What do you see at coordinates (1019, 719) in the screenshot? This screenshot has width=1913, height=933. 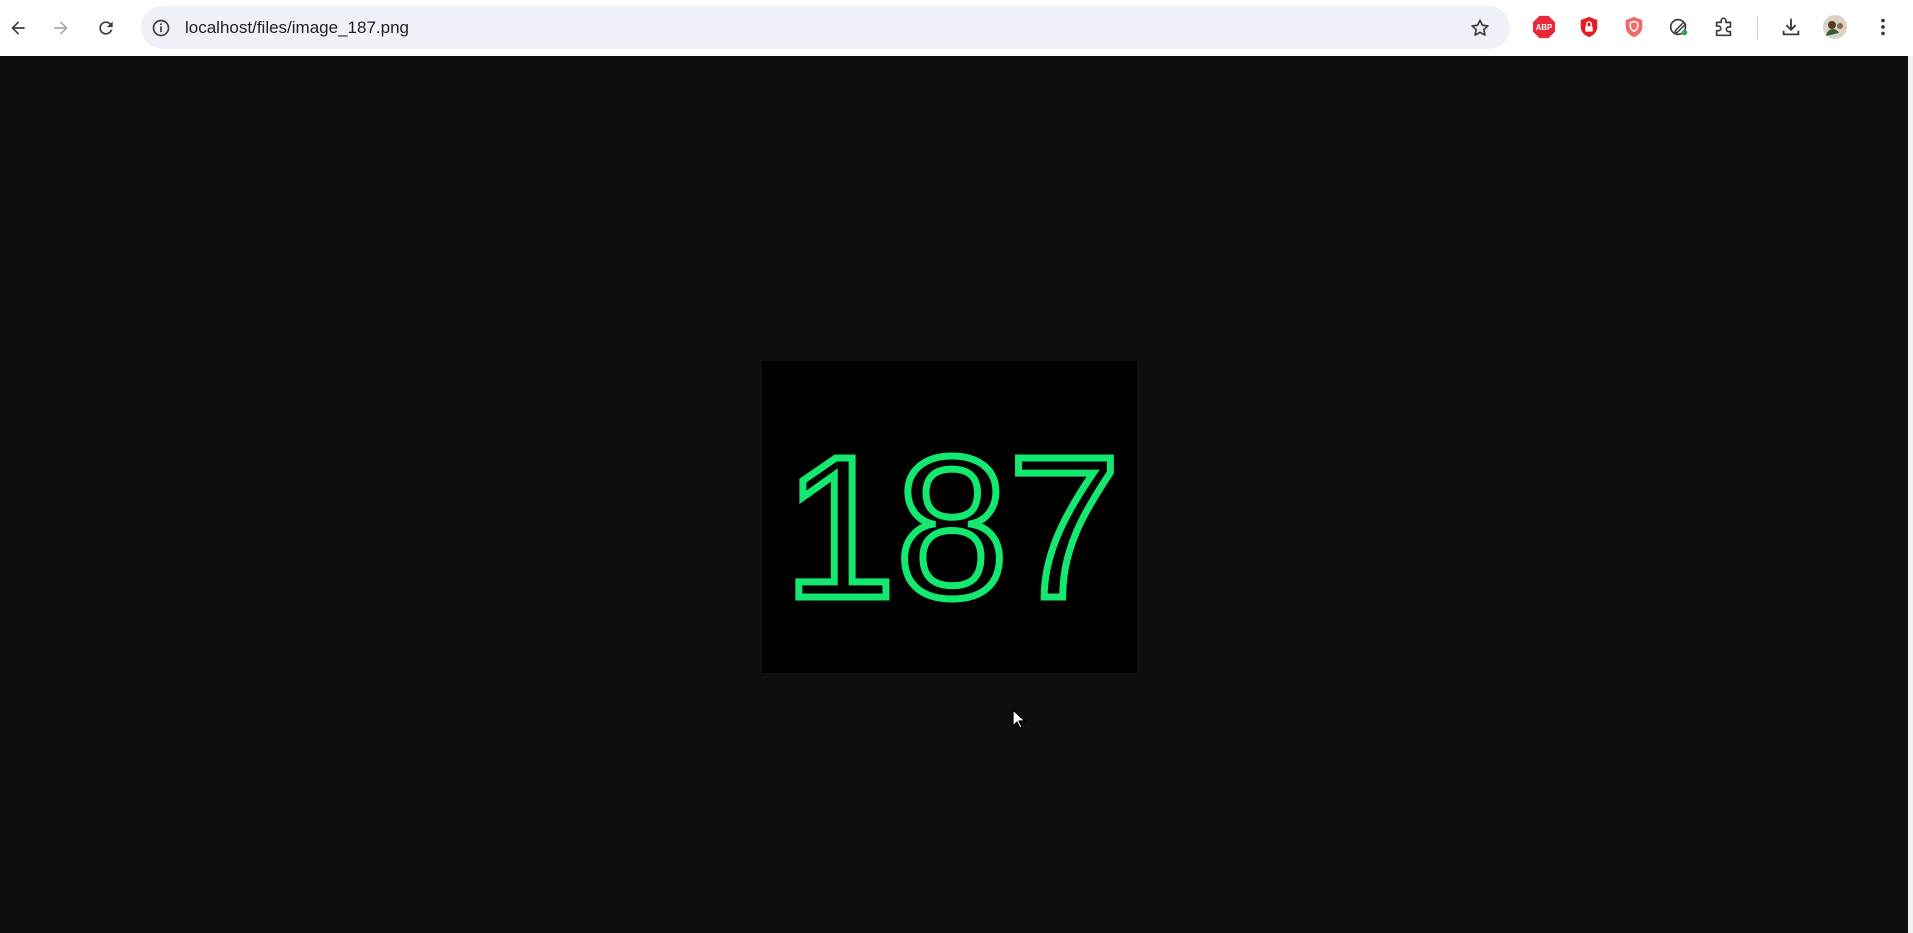 I see `mouse-cursor-icon` at bounding box center [1019, 719].